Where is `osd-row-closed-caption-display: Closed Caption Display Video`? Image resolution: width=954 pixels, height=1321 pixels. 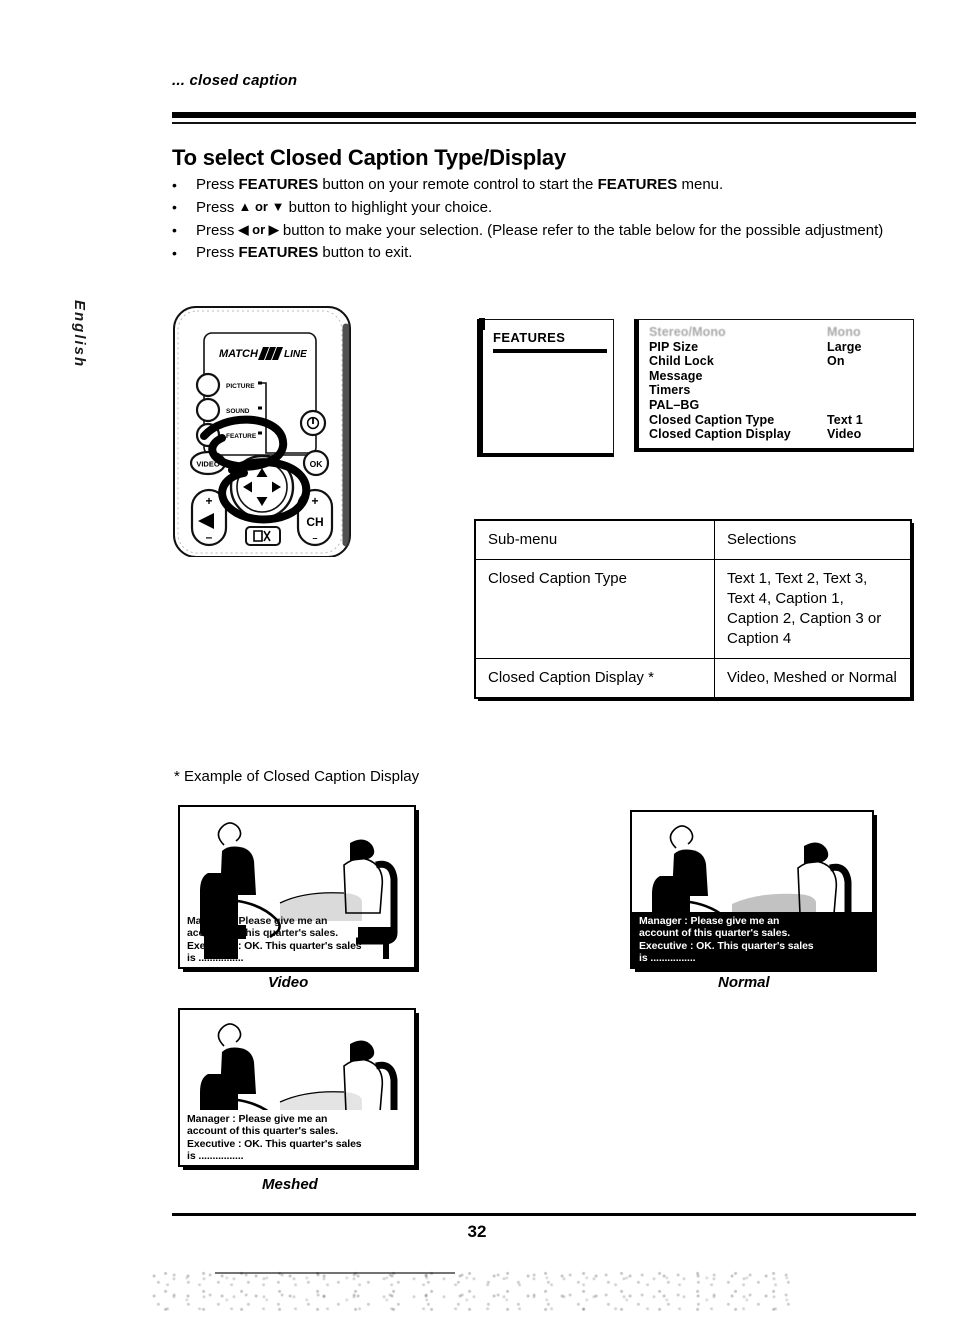 osd-row-closed-caption-display: Closed Caption Display Video is located at coordinates (777, 434).